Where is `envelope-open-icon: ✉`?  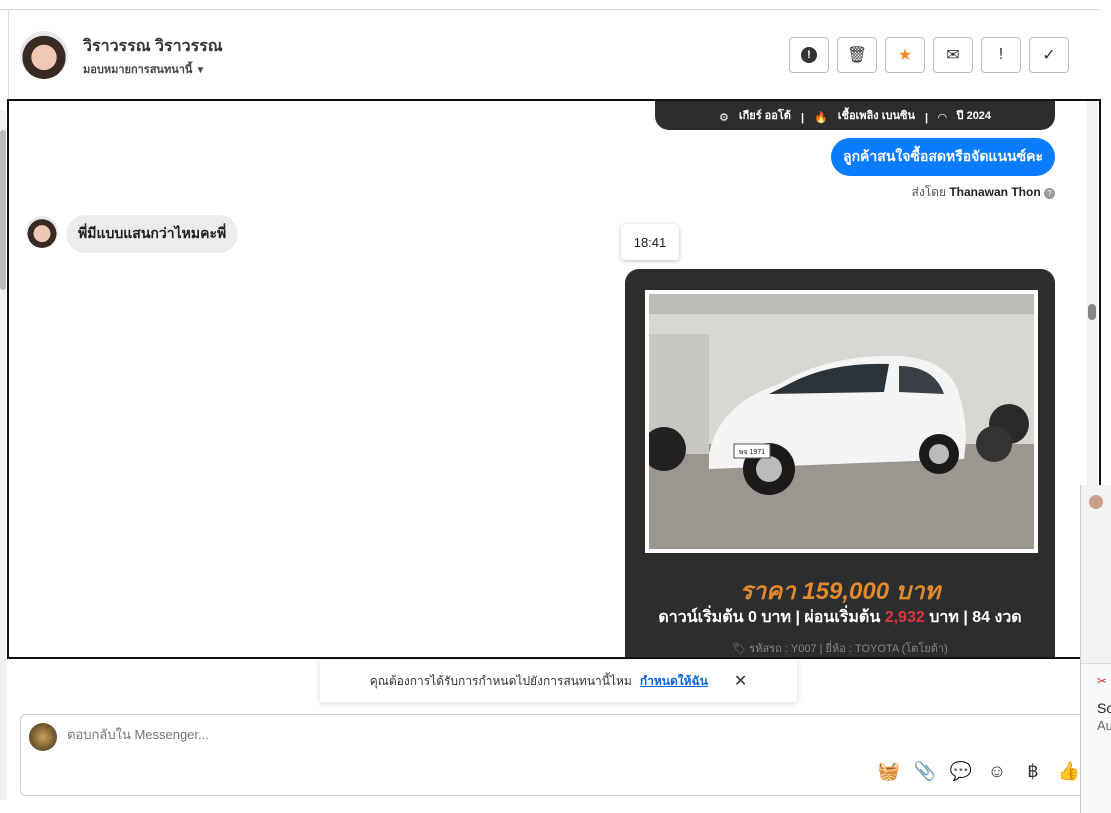
envelope-open-icon: ✉ is located at coordinates (953, 55).